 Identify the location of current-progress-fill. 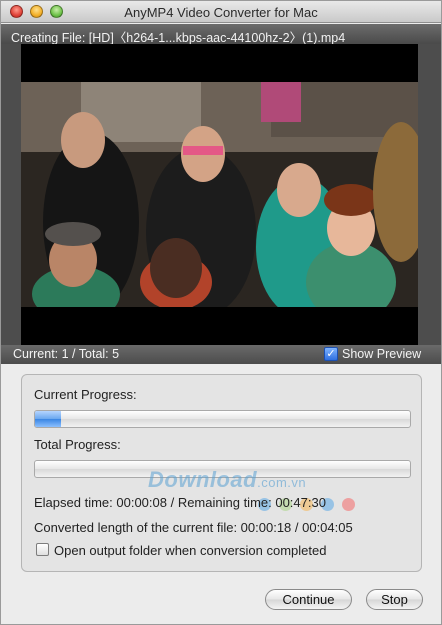
(48, 419).